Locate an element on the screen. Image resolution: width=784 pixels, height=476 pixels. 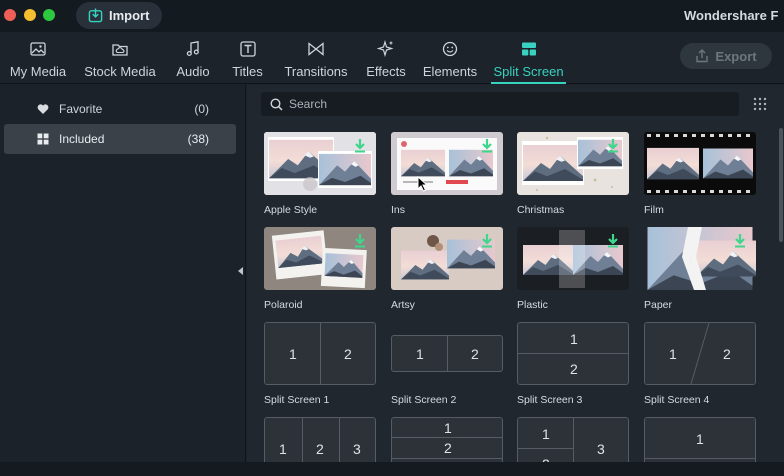
transition-icon is located at coordinates (316, 49).